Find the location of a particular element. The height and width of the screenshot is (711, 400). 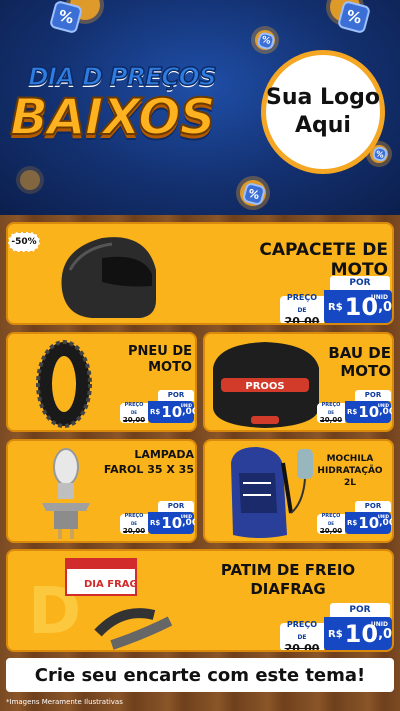

cta-text: Crie seu encarte com este tema! is located at coordinates (200, 675).